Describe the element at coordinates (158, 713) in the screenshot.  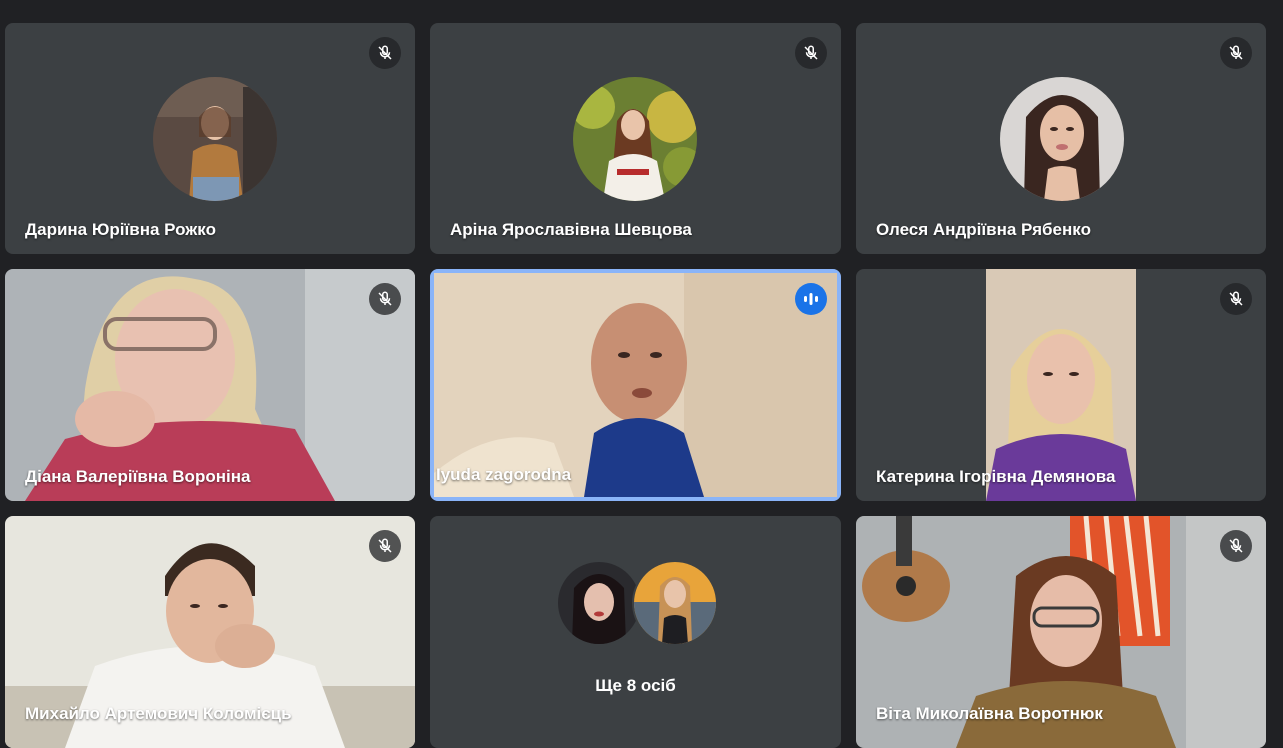
I see `participant-name: Михайло Артемович Коломієць` at that location.